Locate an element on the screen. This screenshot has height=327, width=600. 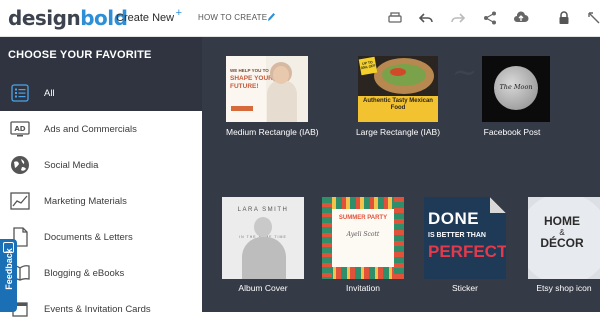
sidebar-item-blogging: Blogging & eBooks is located at coordinates (101, 273).